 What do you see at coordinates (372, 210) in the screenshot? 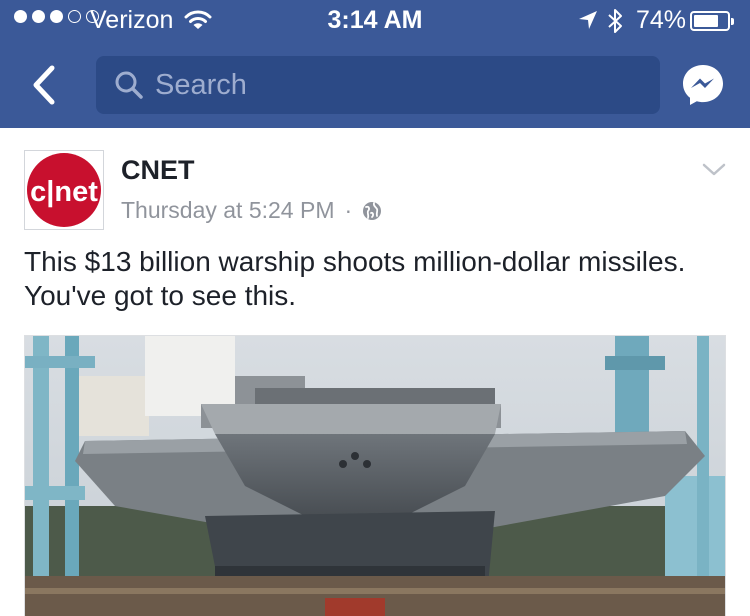
I see `globe-icon` at bounding box center [372, 210].